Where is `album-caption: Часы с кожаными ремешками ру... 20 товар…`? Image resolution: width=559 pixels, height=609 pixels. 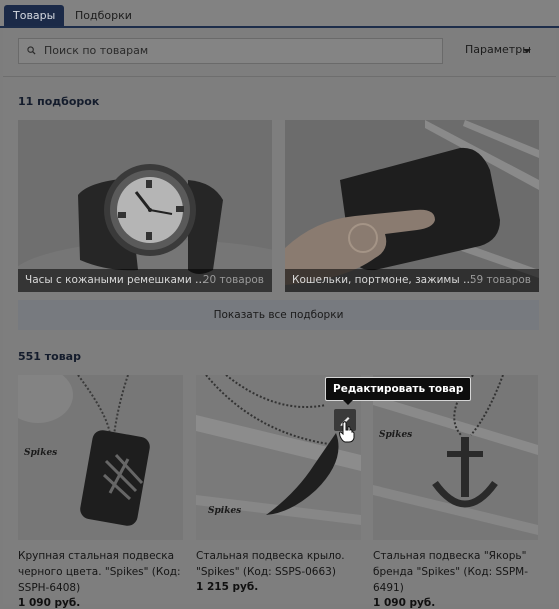
album-caption: Часы с кожаными ремешками ру... 20 товар… is located at coordinates (145, 280).